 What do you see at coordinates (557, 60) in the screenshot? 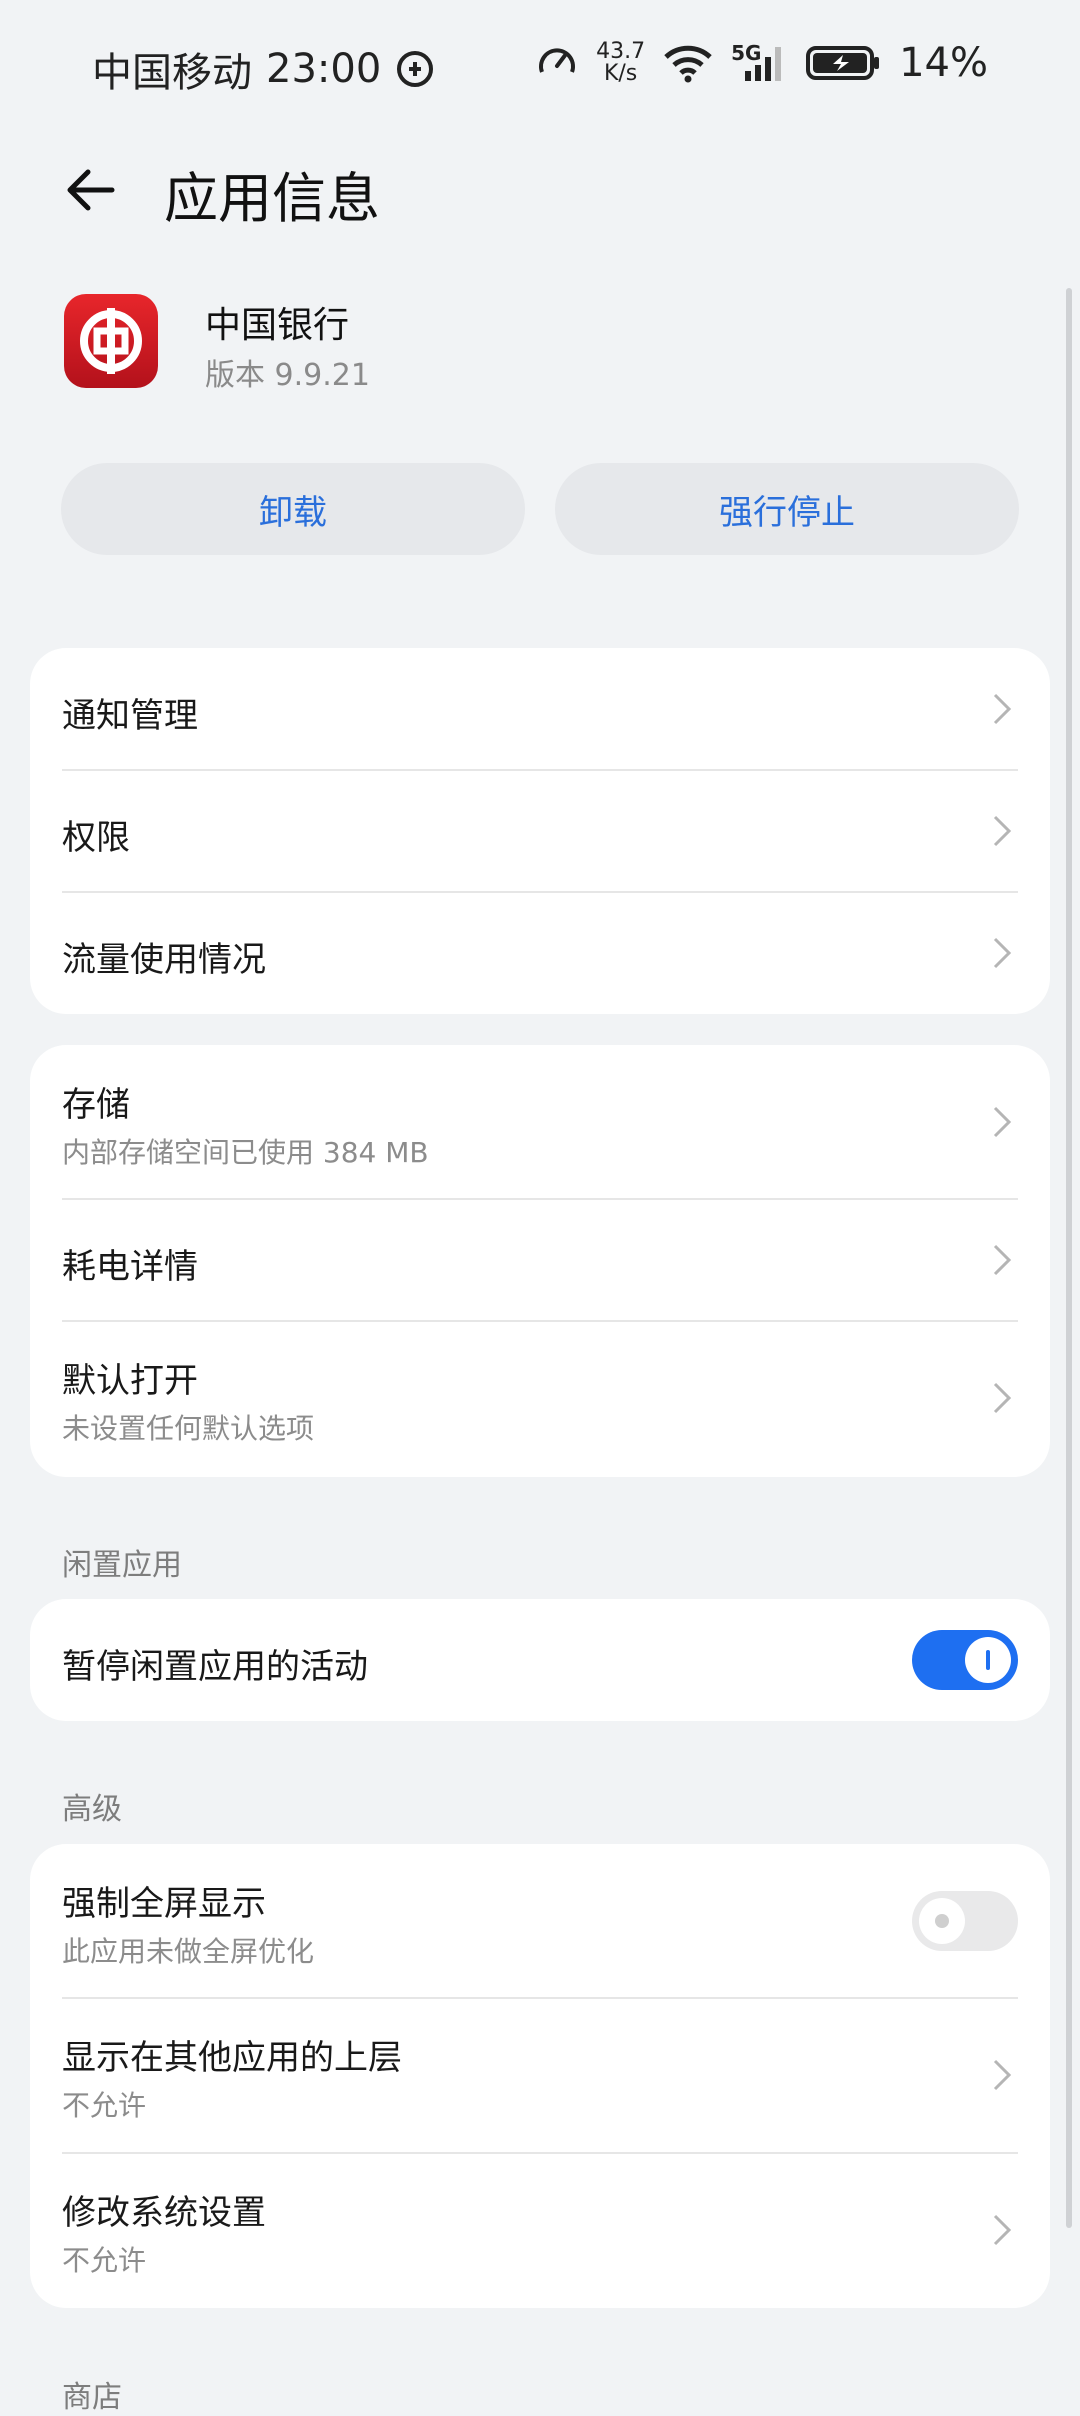
I see `speedometer-icon` at bounding box center [557, 60].